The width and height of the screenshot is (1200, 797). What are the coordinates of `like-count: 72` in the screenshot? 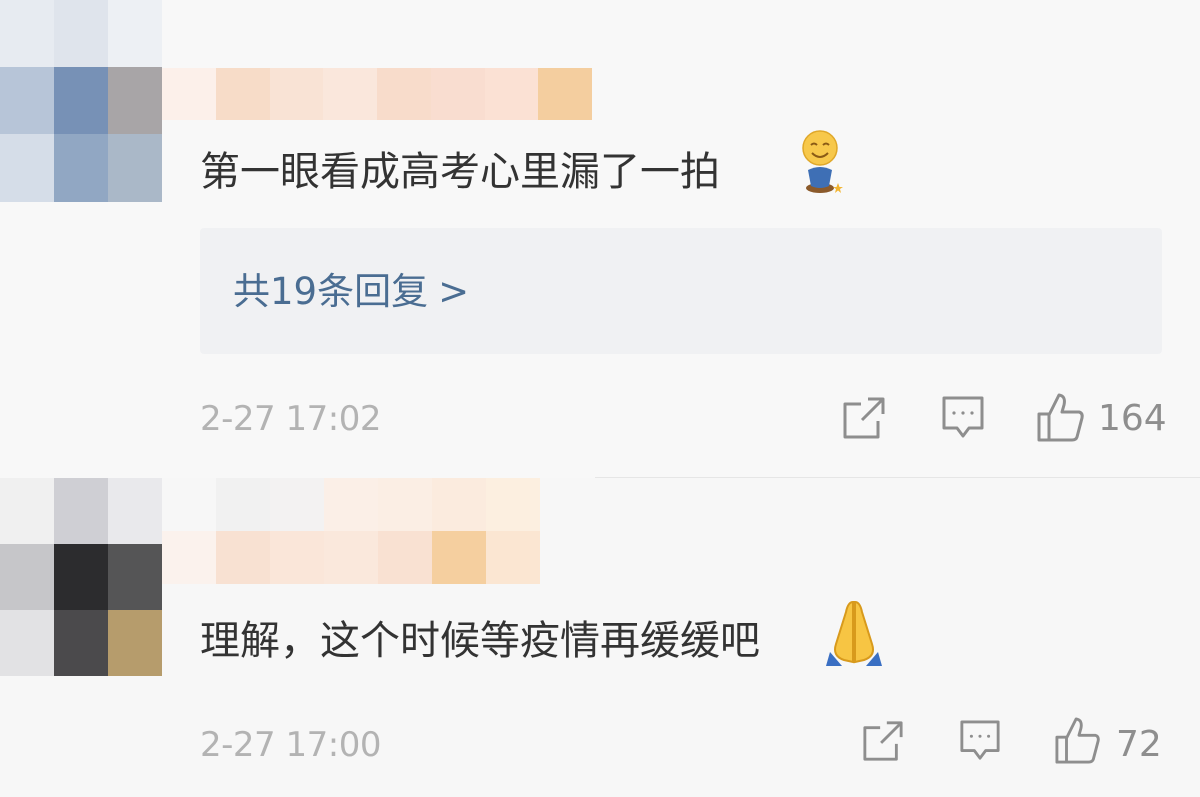 It's located at (1139, 744).